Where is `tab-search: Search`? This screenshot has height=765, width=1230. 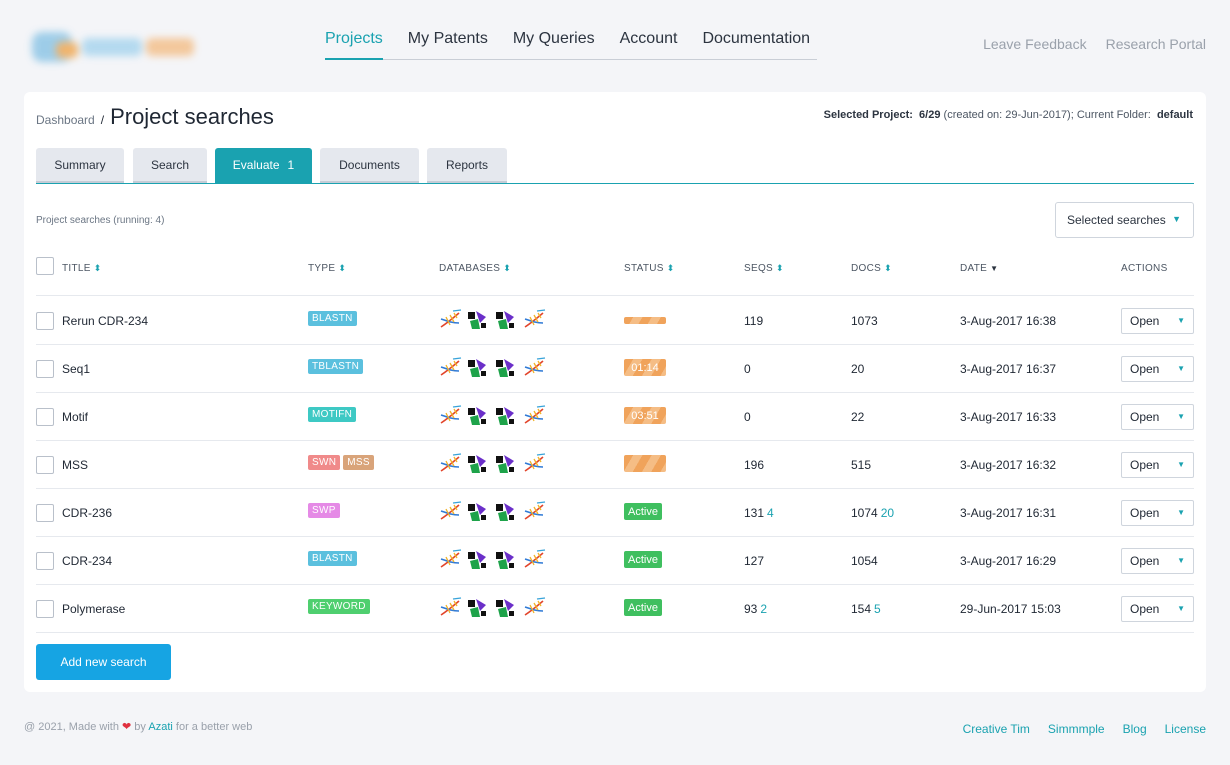 tab-search: Search is located at coordinates (170, 165).